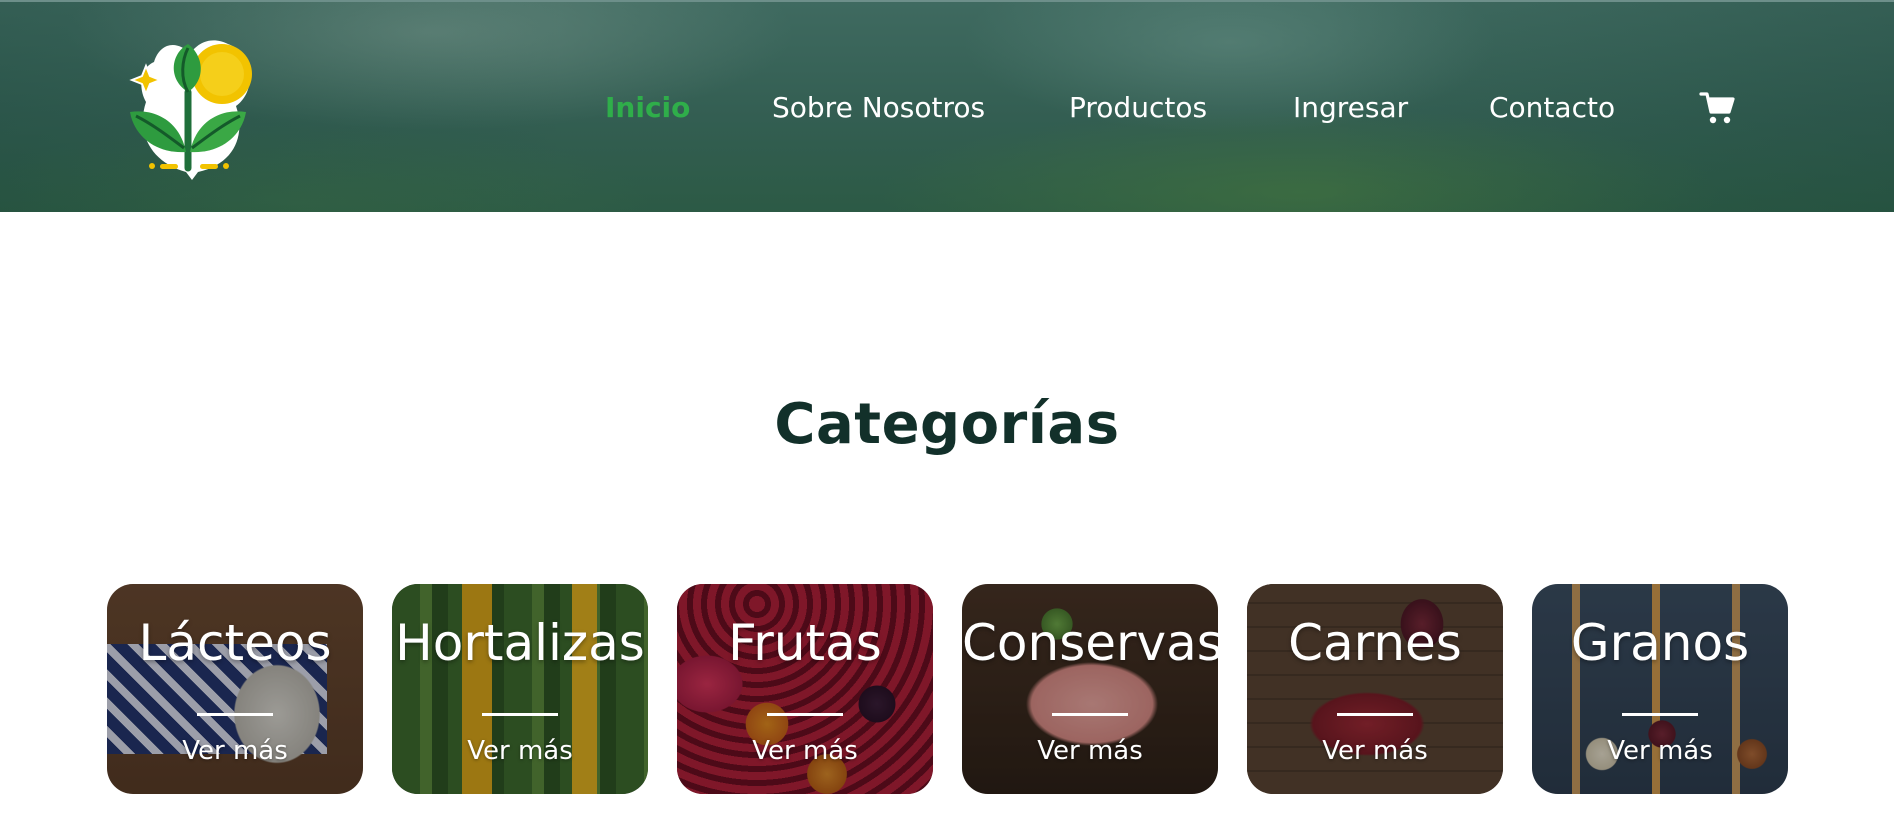 Image resolution: width=1898 pixels, height=816 pixels. What do you see at coordinates (1552, 108) in the screenshot?
I see `nav-link-contacto: Contacto` at bounding box center [1552, 108].